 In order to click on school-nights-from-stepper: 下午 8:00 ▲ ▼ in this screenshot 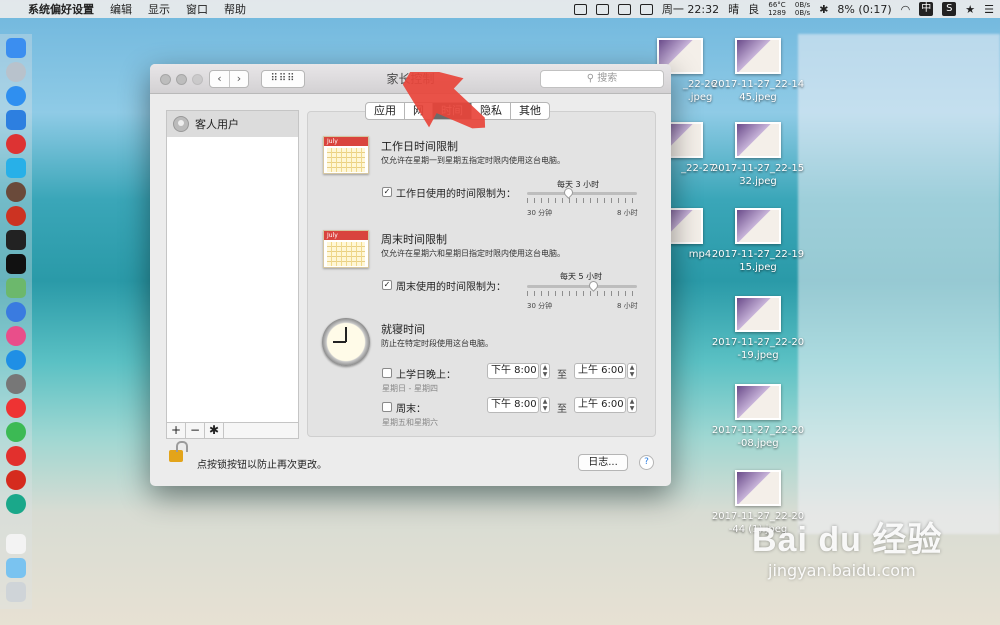, I will do `click(518, 371)`.